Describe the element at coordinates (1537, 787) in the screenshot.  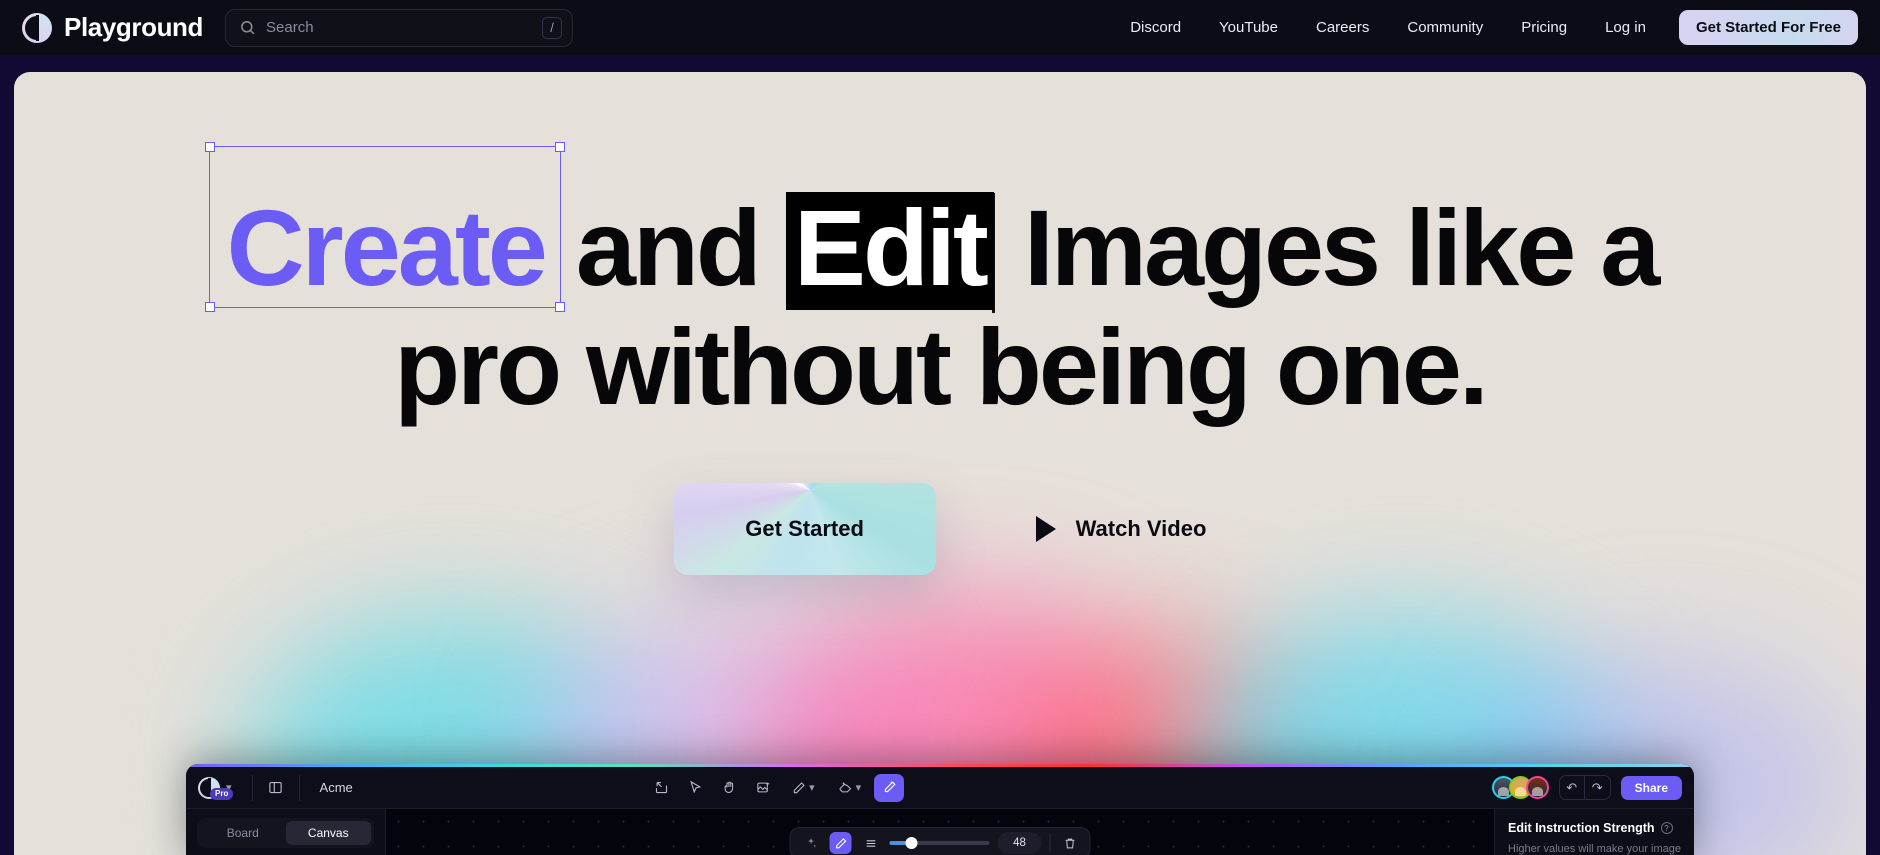
I see `avatar` at that location.